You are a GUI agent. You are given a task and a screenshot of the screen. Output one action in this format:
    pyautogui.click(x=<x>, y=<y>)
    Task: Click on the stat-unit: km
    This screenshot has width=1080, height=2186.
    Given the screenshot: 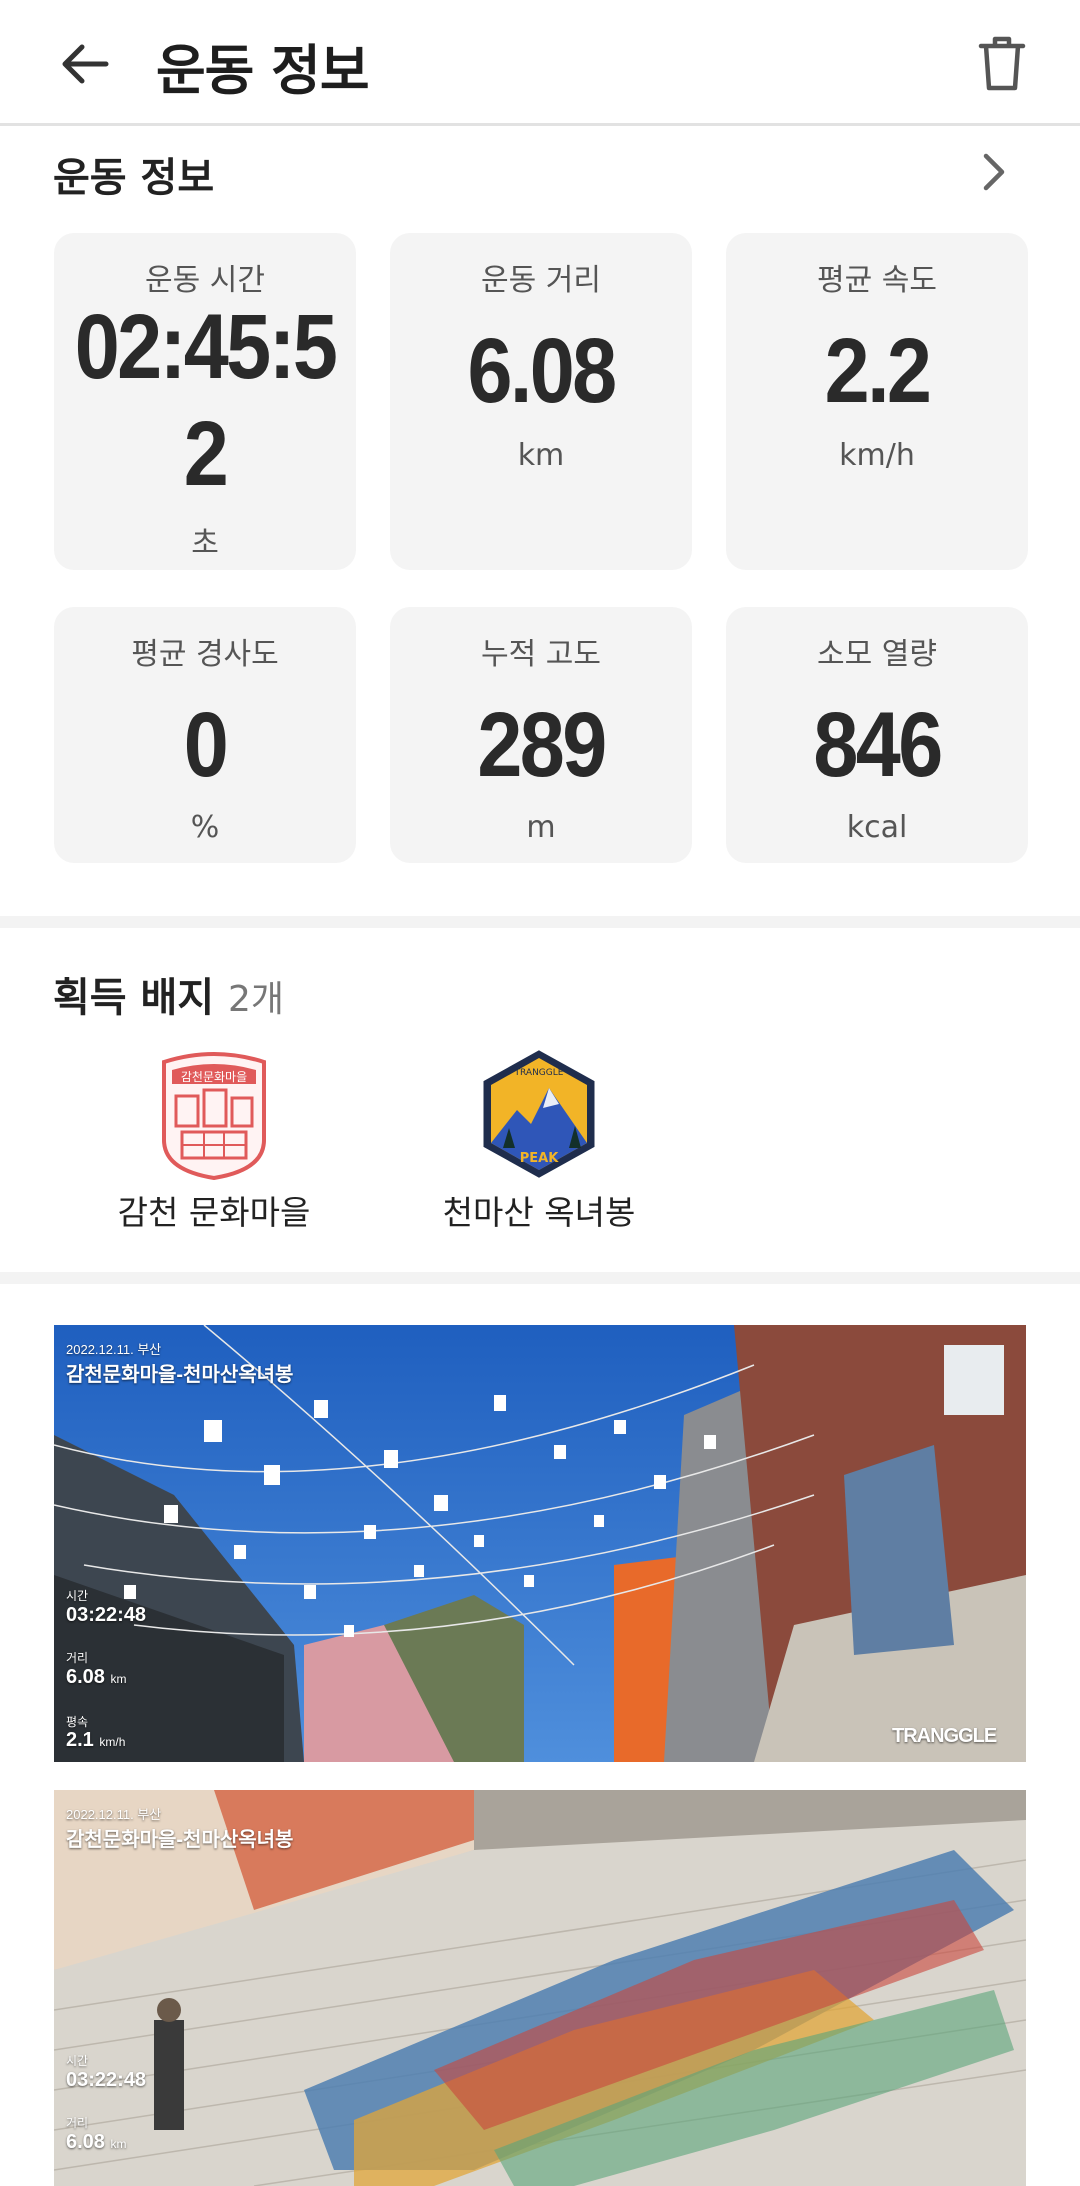 What is the action you would take?
    pyautogui.click(x=541, y=455)
    